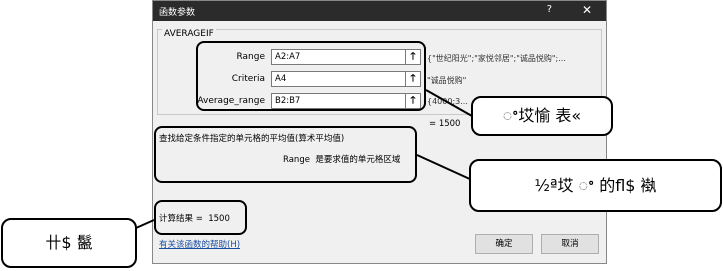 The height and width of the screenshot is (271, 723). Describe the element at coordinates (69, 243) in the screenshot. I see `result-callout: 卄$ 鬣` at that location.